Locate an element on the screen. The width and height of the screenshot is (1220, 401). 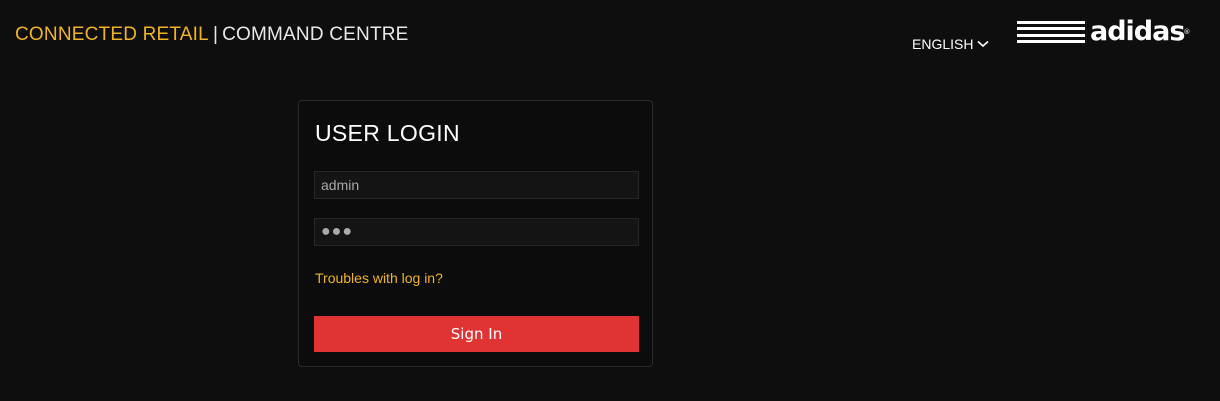
password-input is located at coordinates (476, 232).